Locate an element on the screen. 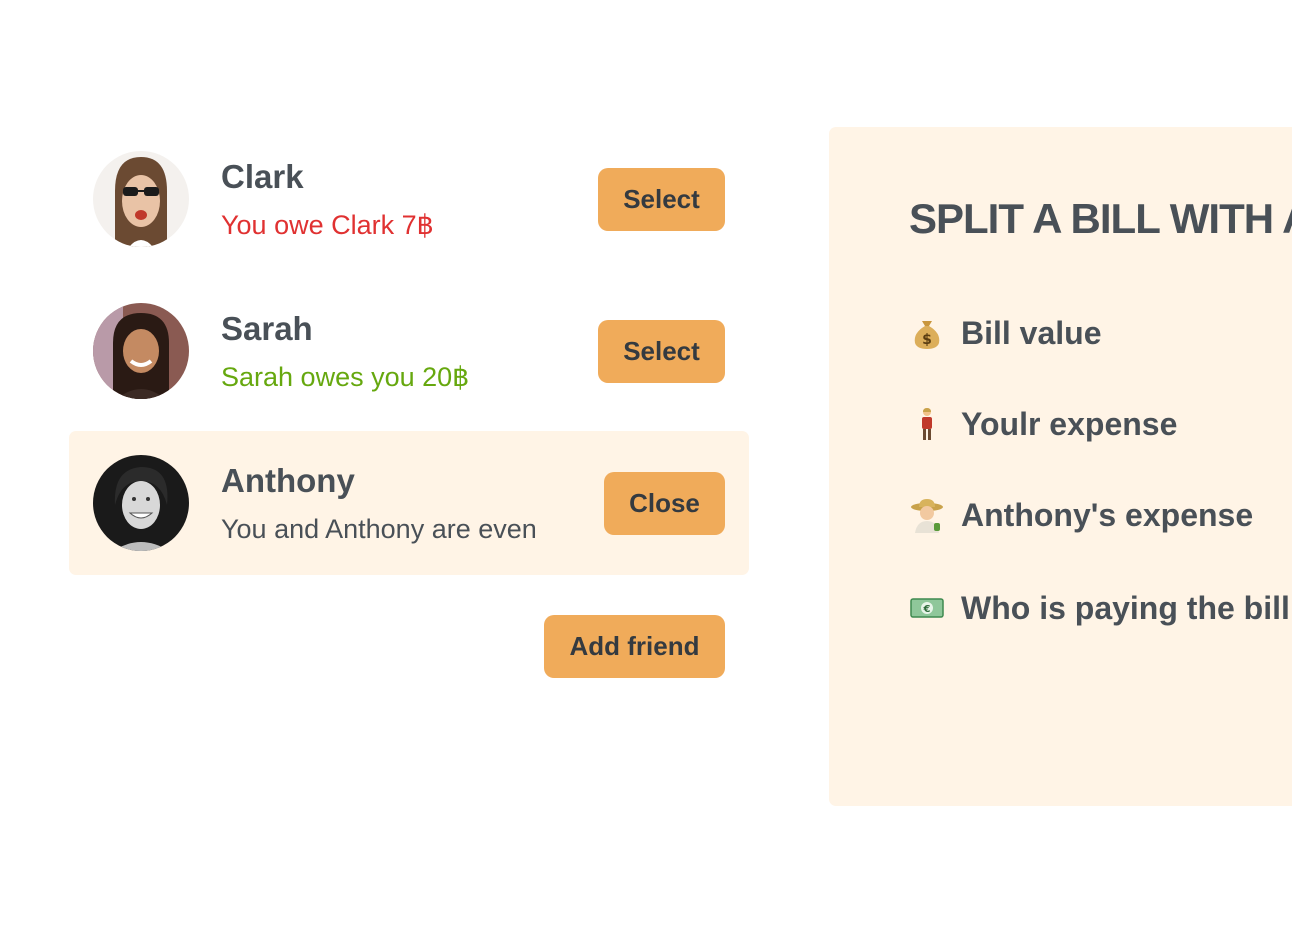 The height and width of the screenshot is (940, 1292). form-title: SPLIT A BILL WITH ANTHONY is located at coordinates (1100, 218).